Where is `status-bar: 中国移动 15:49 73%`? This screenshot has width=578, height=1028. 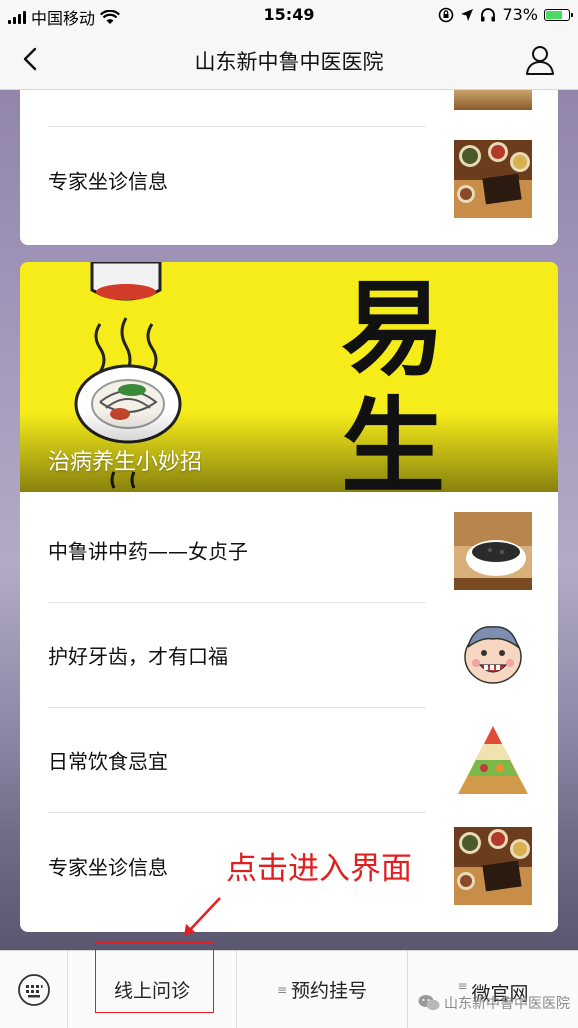
status-bar: 中国移动 15:49 73% is located at coordinates (289, 15).